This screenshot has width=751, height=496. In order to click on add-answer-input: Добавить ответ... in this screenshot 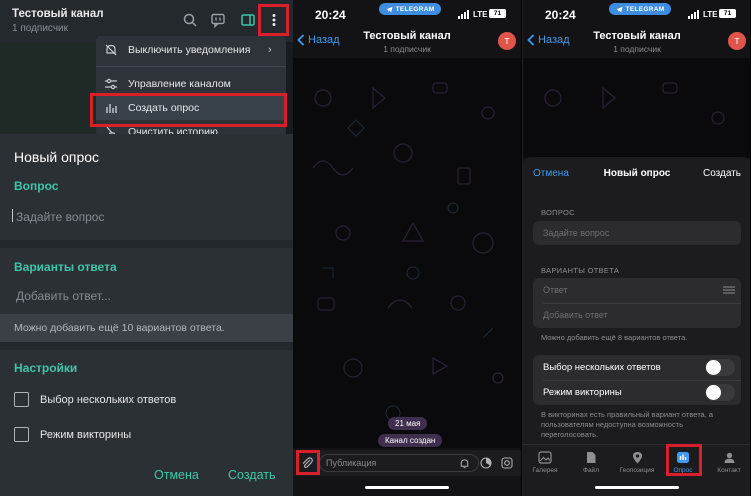, I will do `click(63, 296)`.